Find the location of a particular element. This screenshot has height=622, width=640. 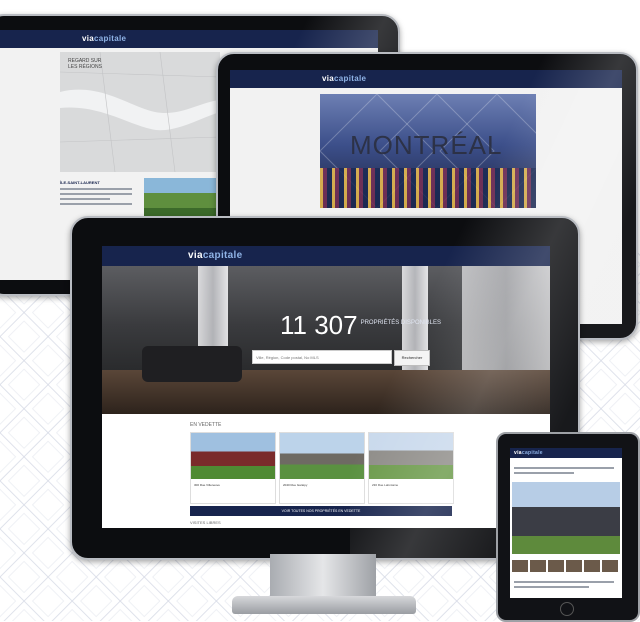

see-all-featured-button: VOIR TOUTES NOS PROPRIÉTÉS EN VEDETTE is located at coordinates (321, 511).